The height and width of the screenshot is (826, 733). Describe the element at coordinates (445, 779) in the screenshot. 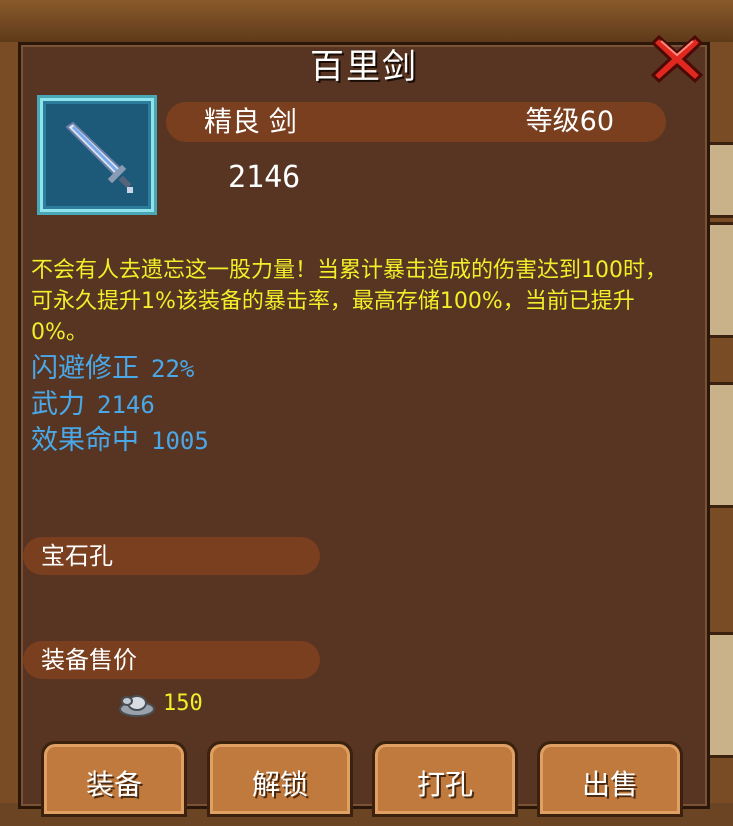

I see `punch-hole-button: 打孔` at that location.